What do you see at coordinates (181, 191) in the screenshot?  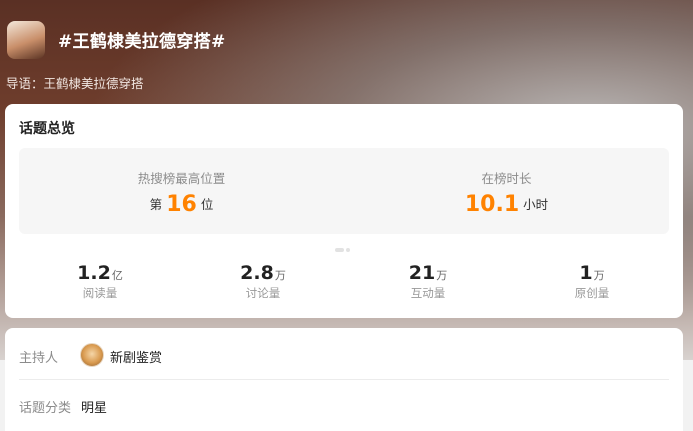 I see `highest-rank: 热搜榜最高位置 第 16 位` at bounding box center [181, 191].